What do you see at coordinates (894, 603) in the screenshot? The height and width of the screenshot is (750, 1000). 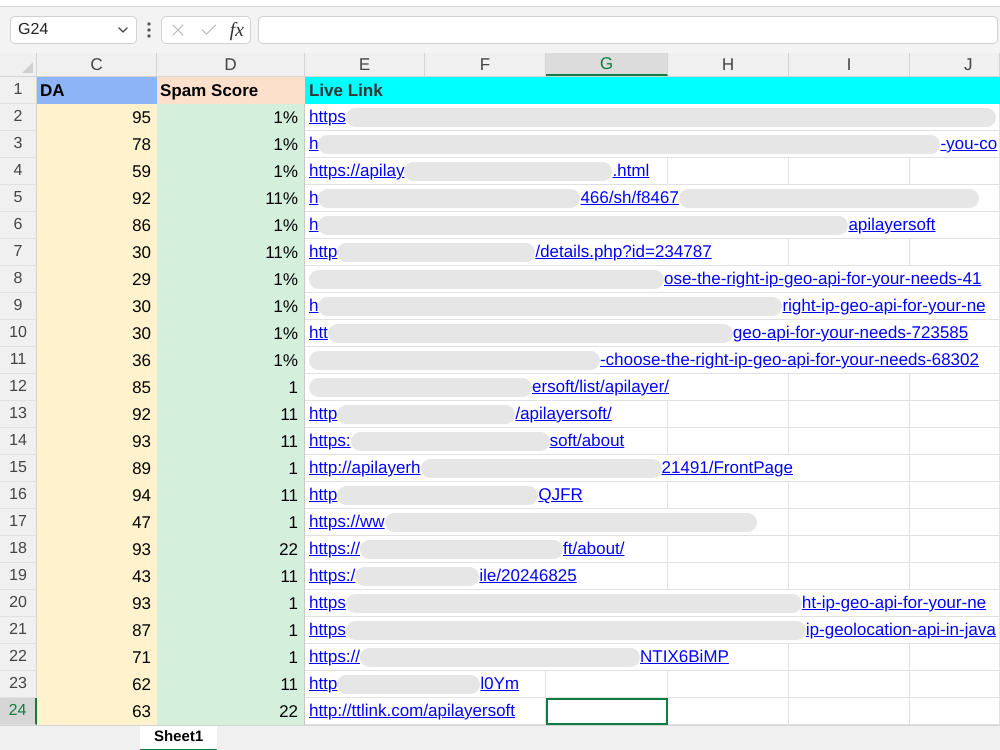 I see `link: ht-ip-geo-api-for-your-ne` at bounding box center [894, 603].